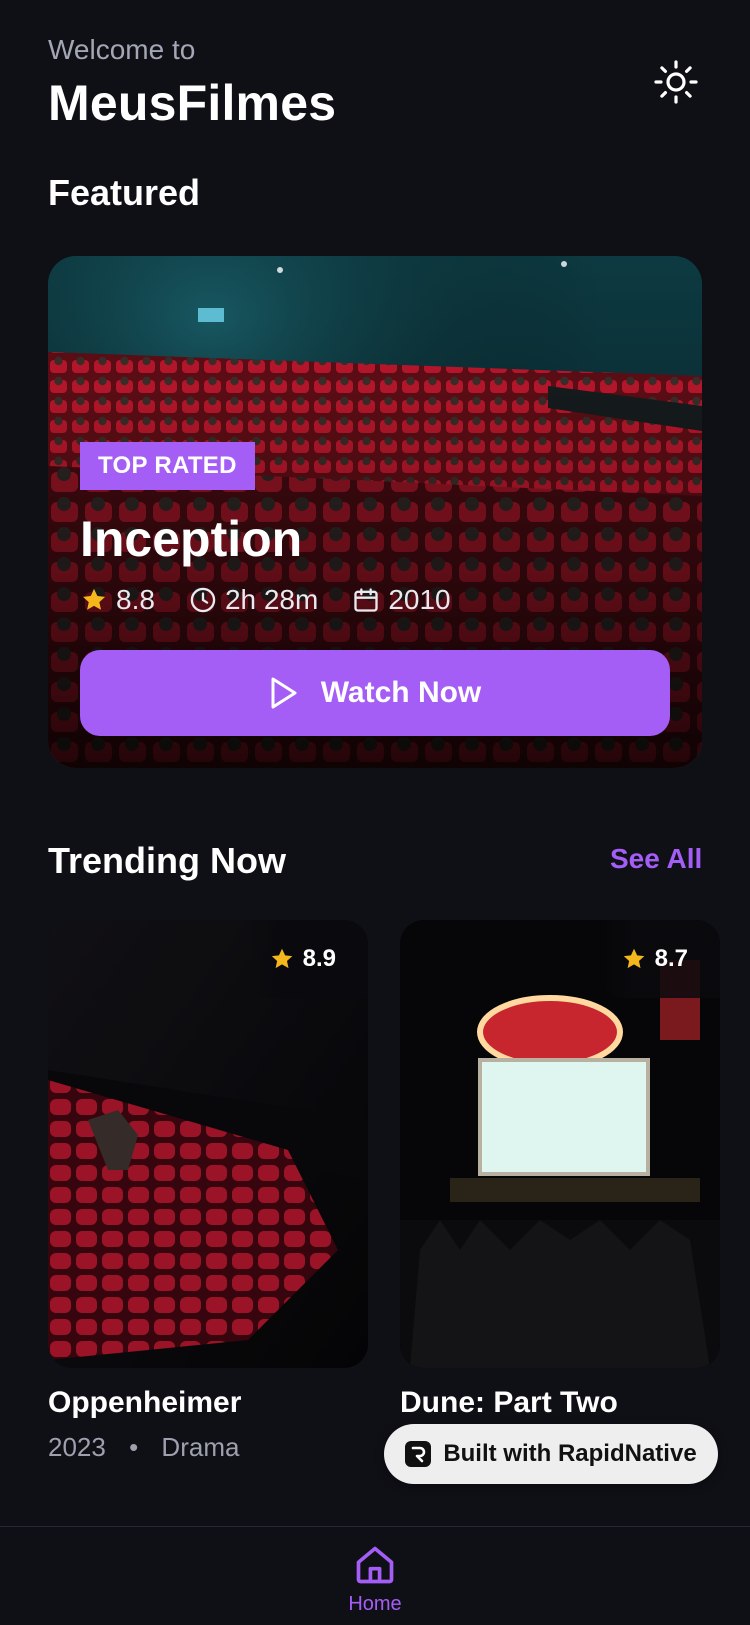 The height and width of the screenshot is (1625, 750). Describe the element at coordinates (271, 599) in the screenshot. I see `featured-duration-value: 2h 28m` at that location.